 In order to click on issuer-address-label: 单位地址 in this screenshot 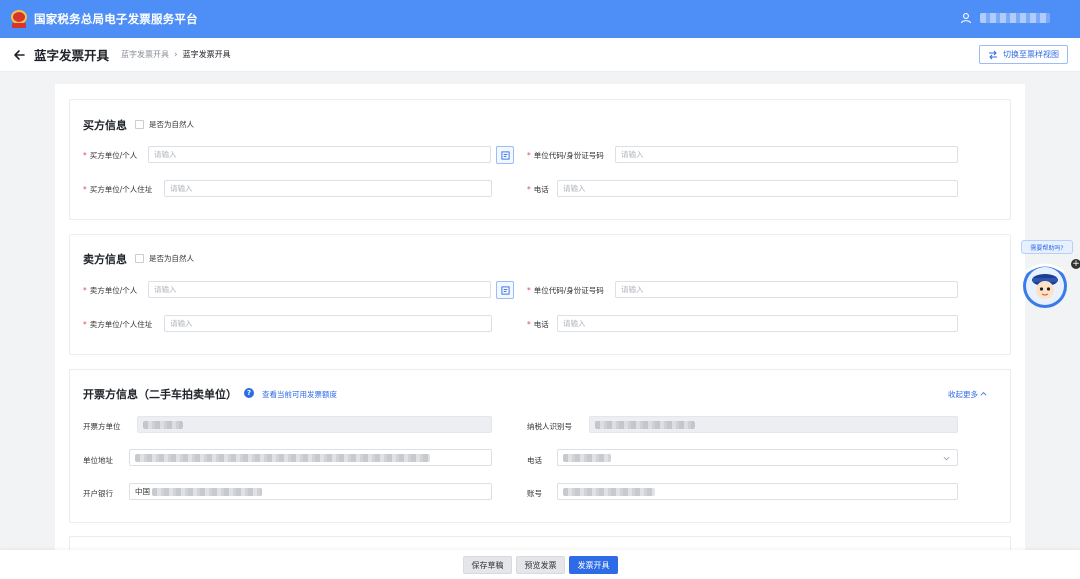, I will do `click(98, 460)`.